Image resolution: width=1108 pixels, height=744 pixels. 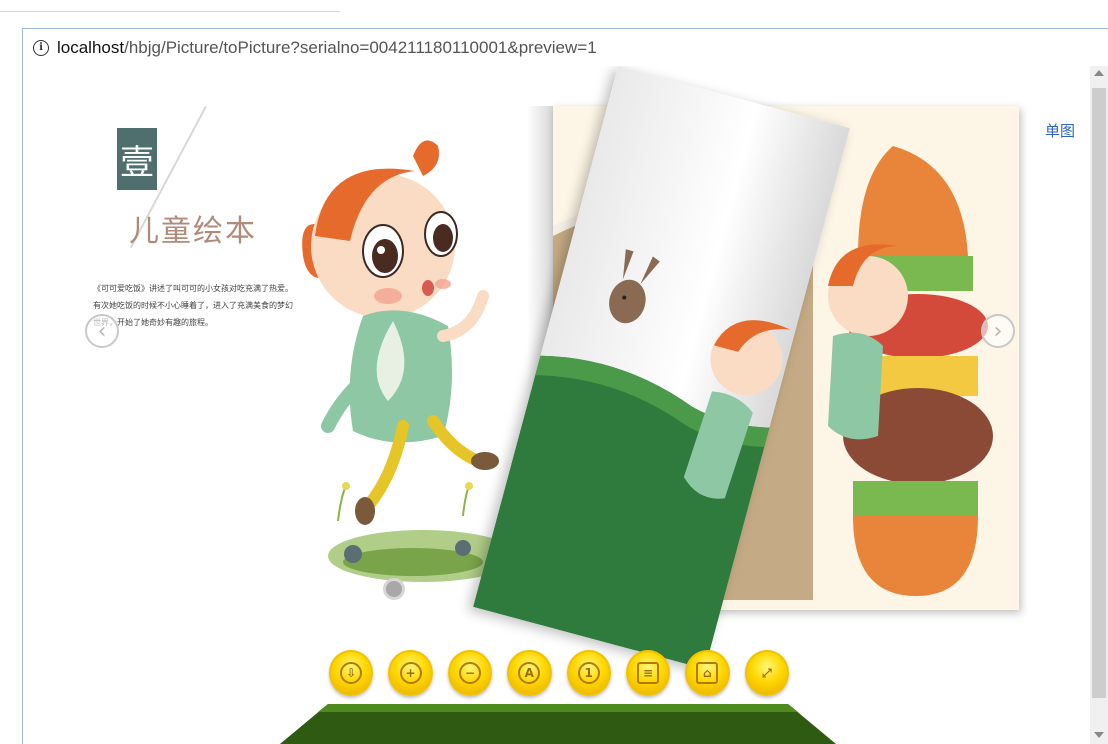 I want to click on toolbar: ⇩ + − A 1 ≡ ⌂ ⤢, so click(x=559, y=680).